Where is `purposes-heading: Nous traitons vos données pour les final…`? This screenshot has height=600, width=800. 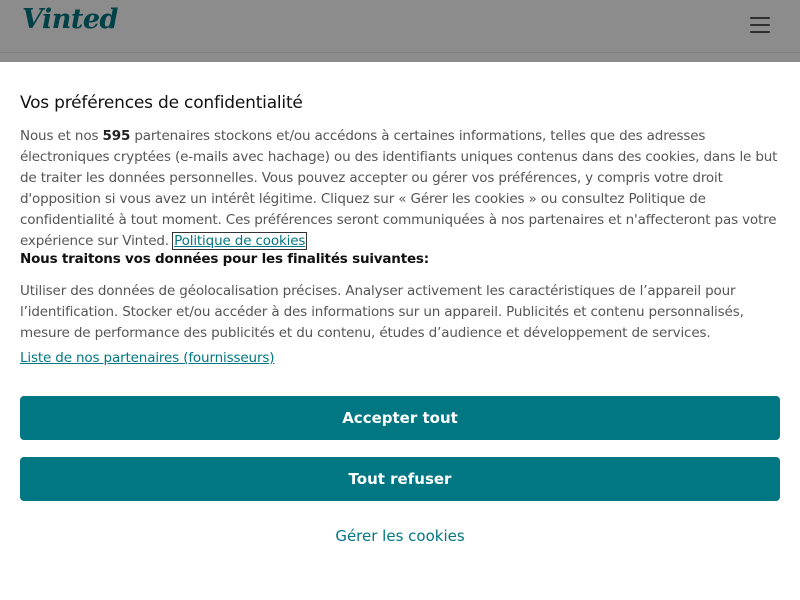 purposes-heading: Nous traitons vos données pour les final… is located at coordinates (224, 259).